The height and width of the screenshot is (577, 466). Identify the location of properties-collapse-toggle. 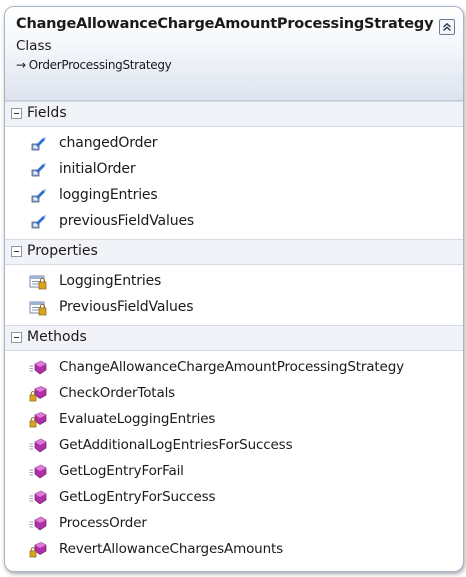
(16, 251).